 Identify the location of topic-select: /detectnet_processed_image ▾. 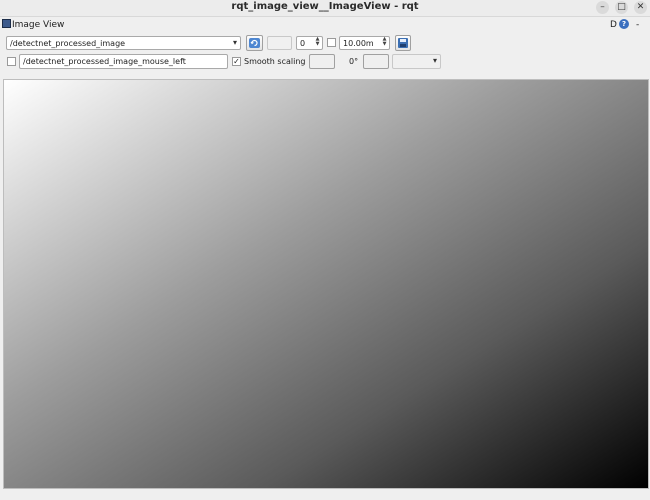
(123, 43).